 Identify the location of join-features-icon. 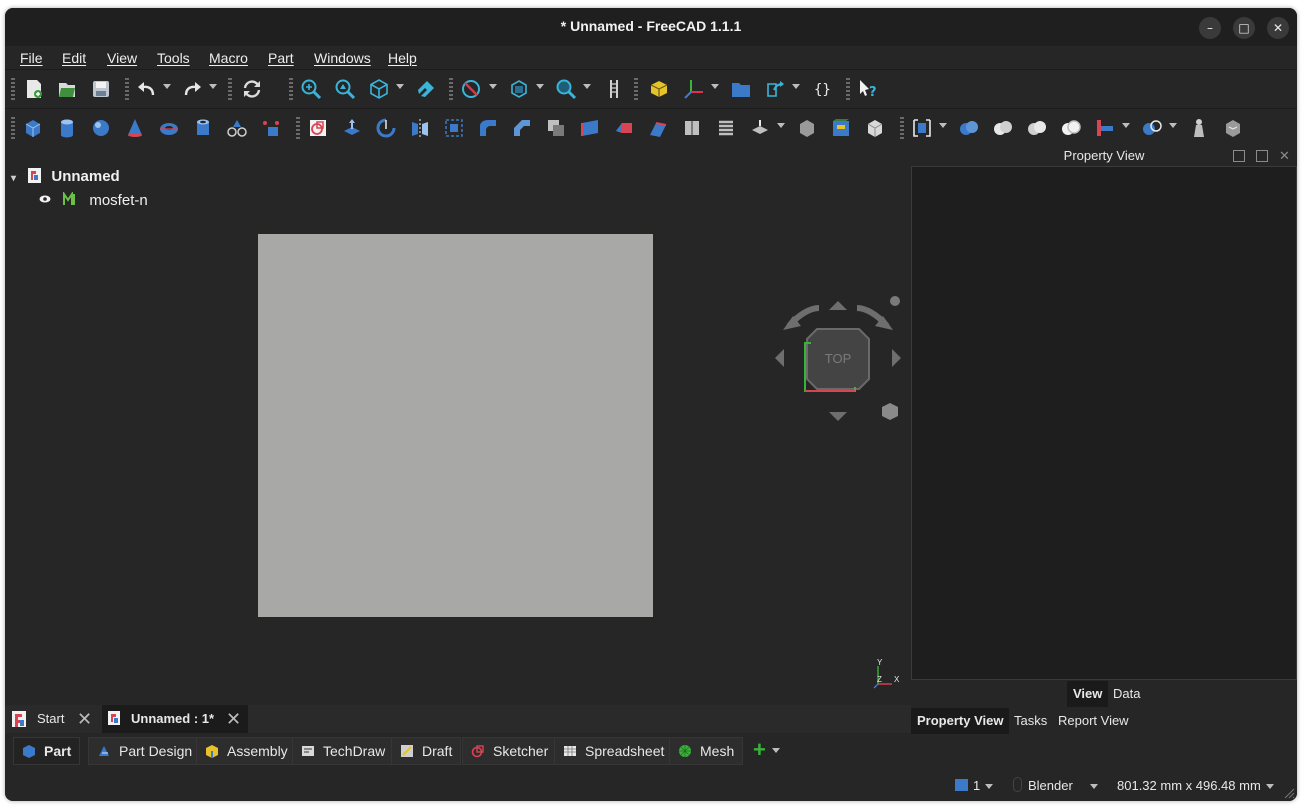
(1105, 128).